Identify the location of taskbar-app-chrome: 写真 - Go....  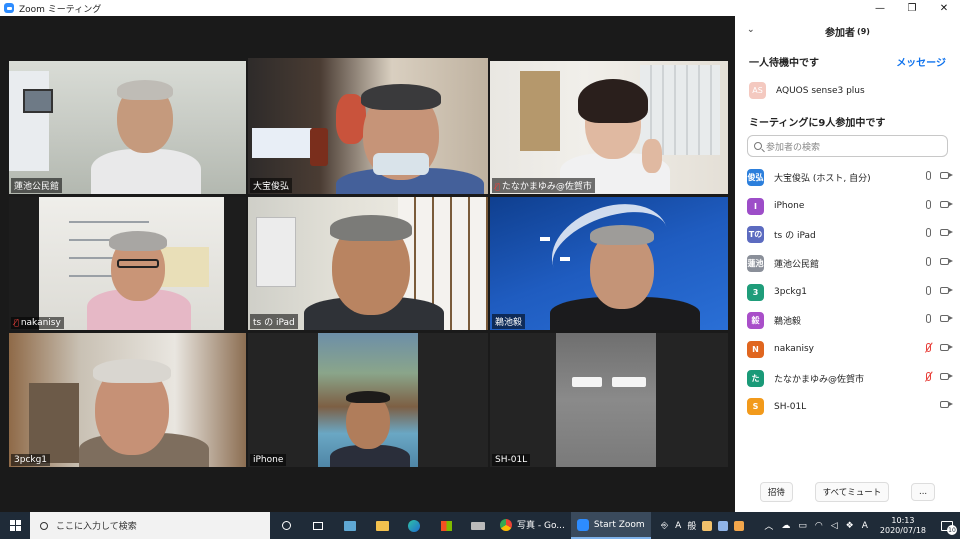
(532, 525).